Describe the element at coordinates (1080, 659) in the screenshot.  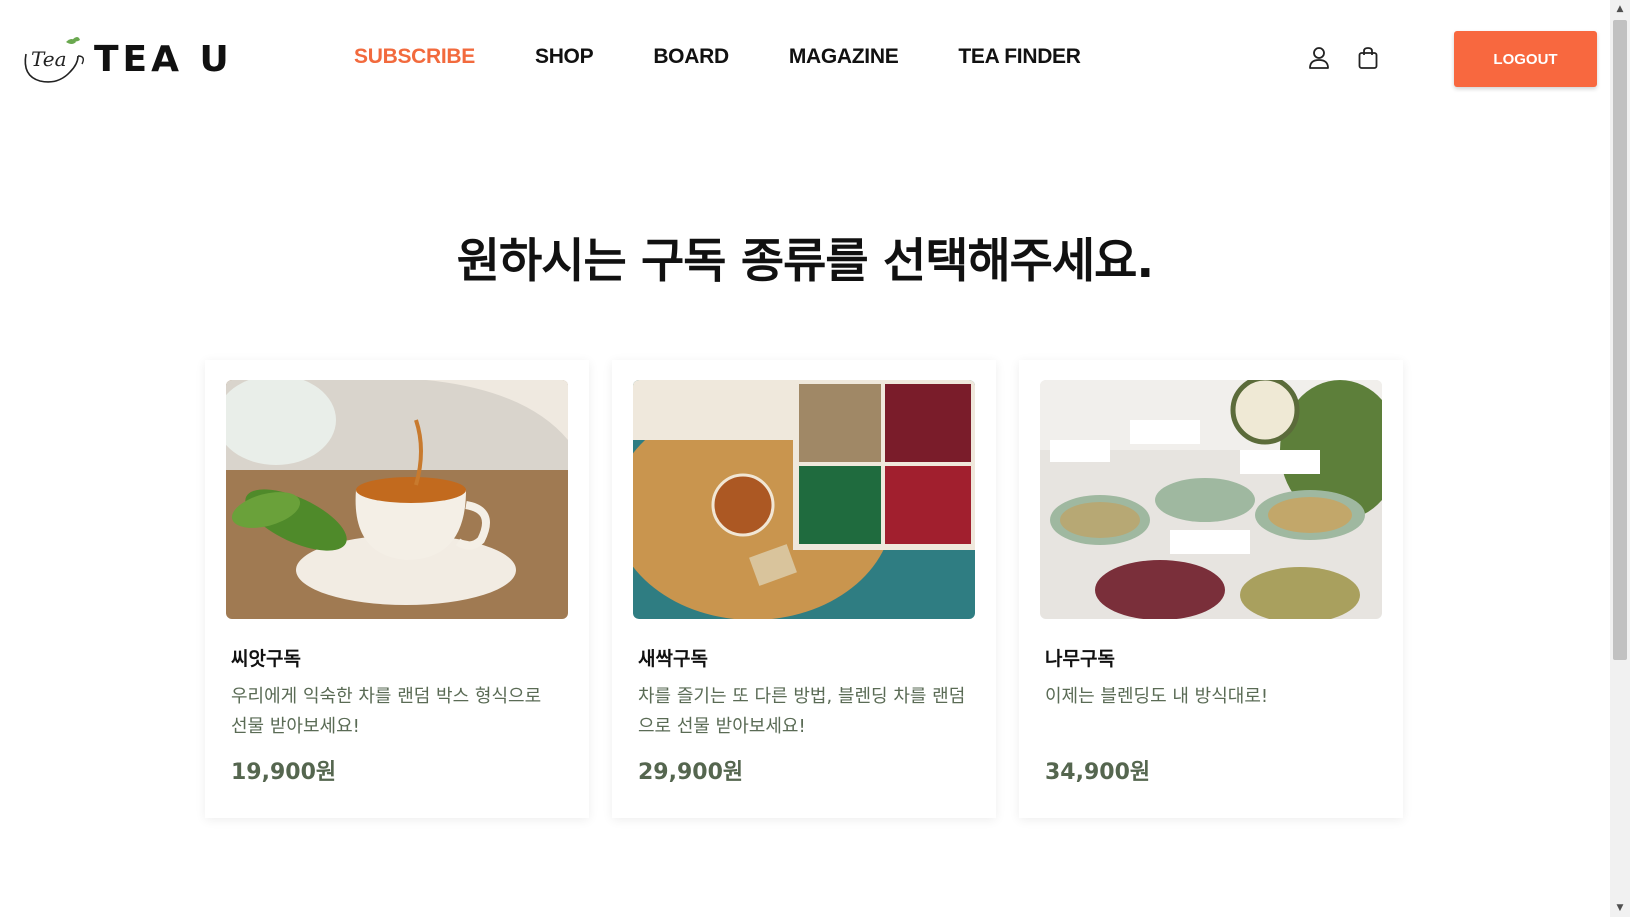
I see `card-title: 나무구독` at that location.